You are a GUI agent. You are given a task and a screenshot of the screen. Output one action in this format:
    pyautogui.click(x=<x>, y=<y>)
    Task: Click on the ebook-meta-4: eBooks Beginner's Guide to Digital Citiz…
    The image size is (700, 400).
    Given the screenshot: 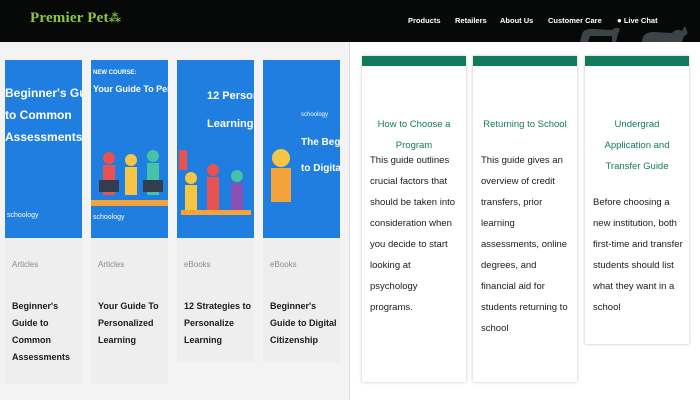 What is the action you would take?
    pyautogui.click(x=301, y=300)
    